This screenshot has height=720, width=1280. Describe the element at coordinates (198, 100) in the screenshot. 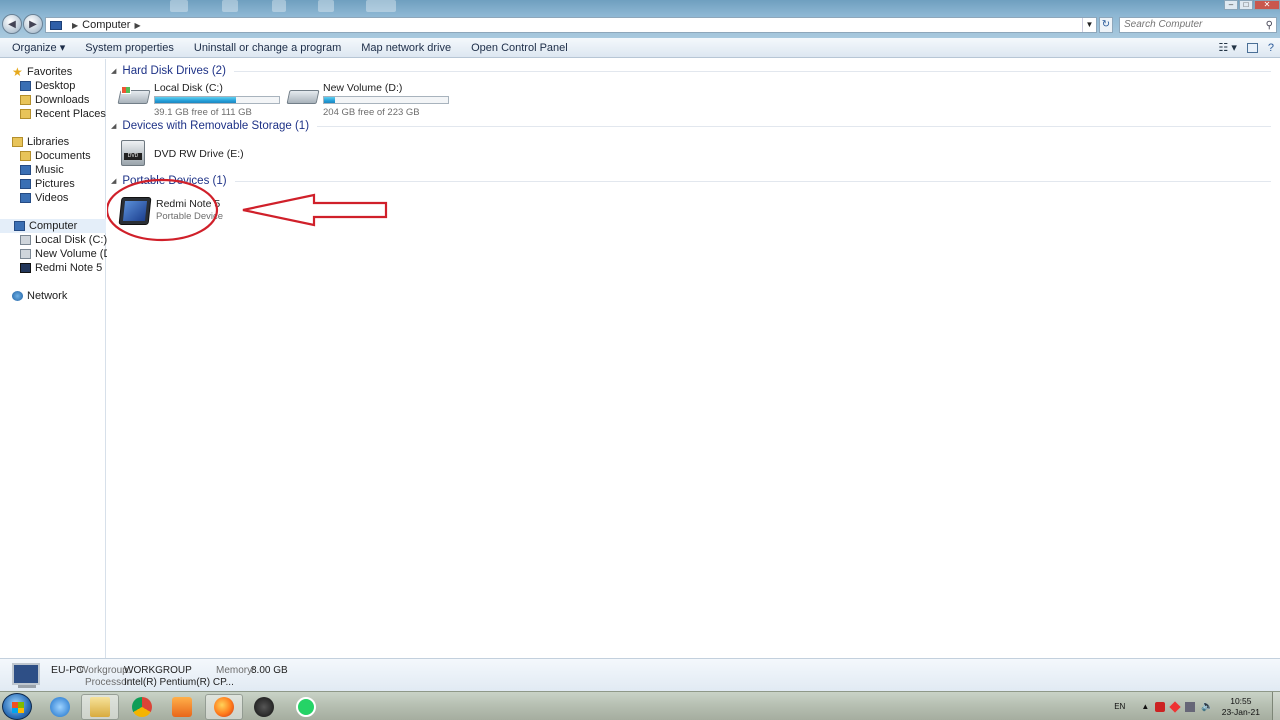

I see `drive-tile-c: Local Disk (C:) 39.1 GB free of 111 GB` at that location.